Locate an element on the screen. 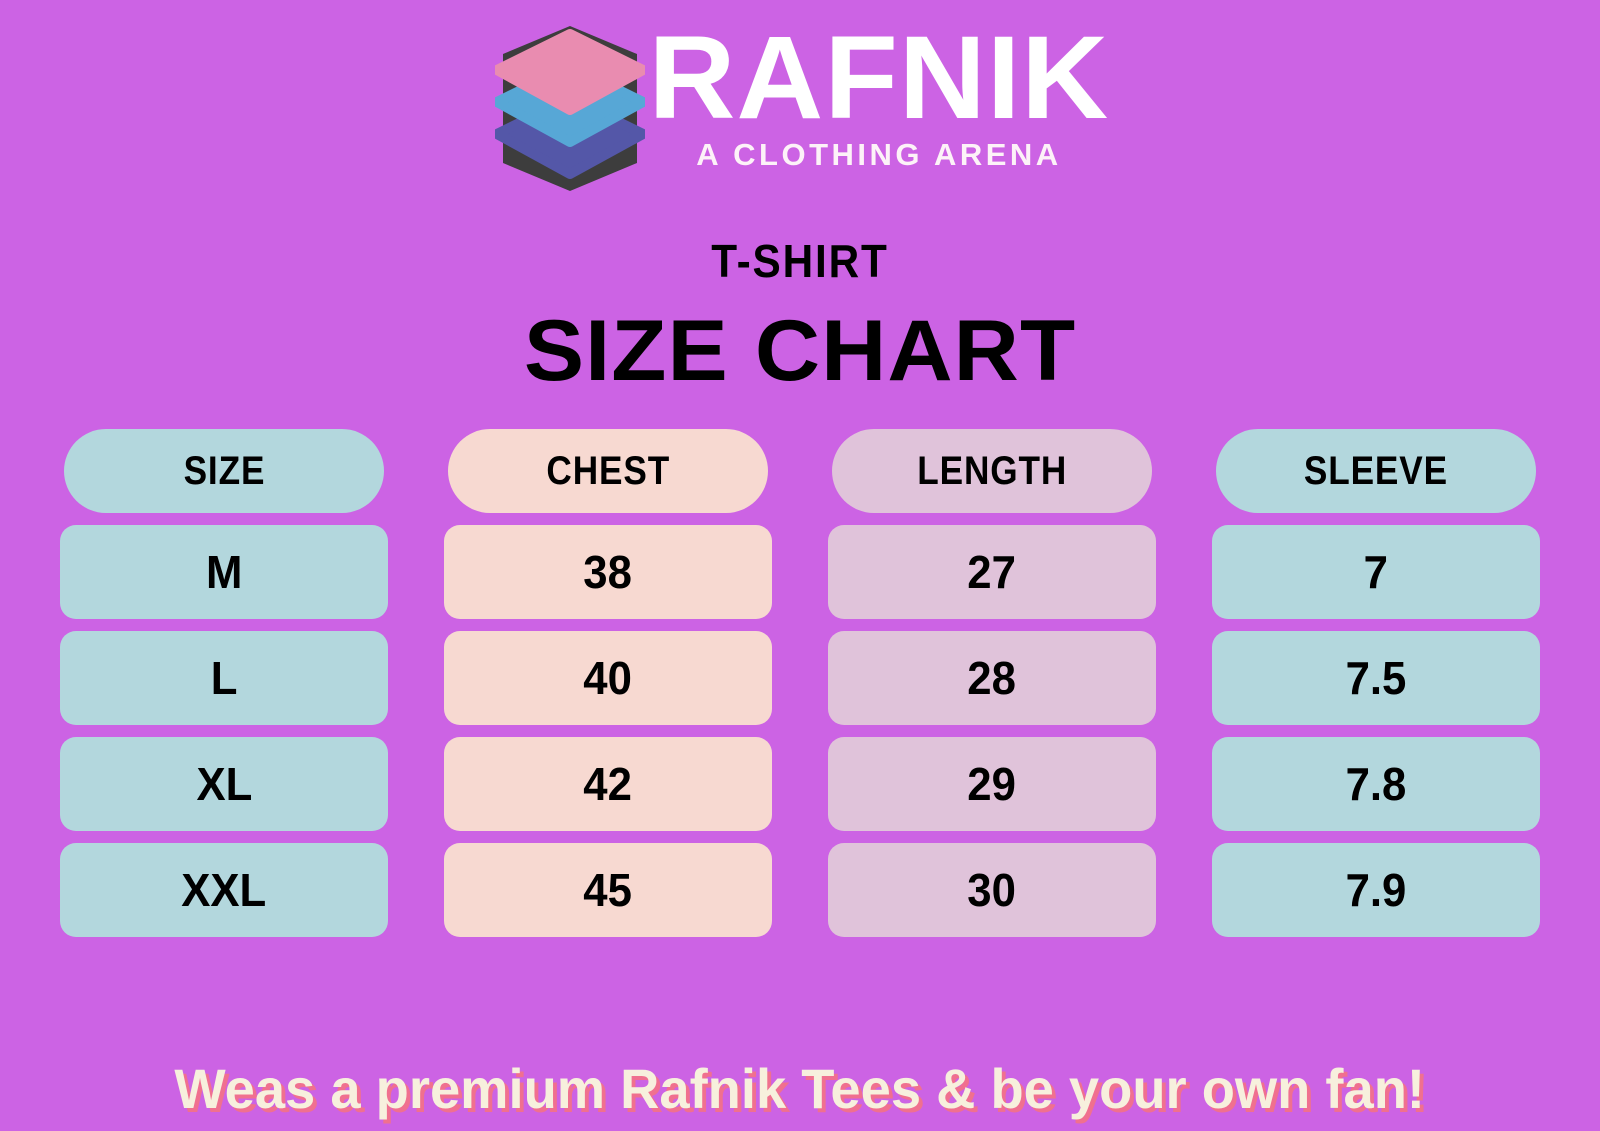 This screenshot has height=1131, width=1600. logo-lockup: RAFNIK A CLOTHING ARENA is located at coordinates (802, 104).